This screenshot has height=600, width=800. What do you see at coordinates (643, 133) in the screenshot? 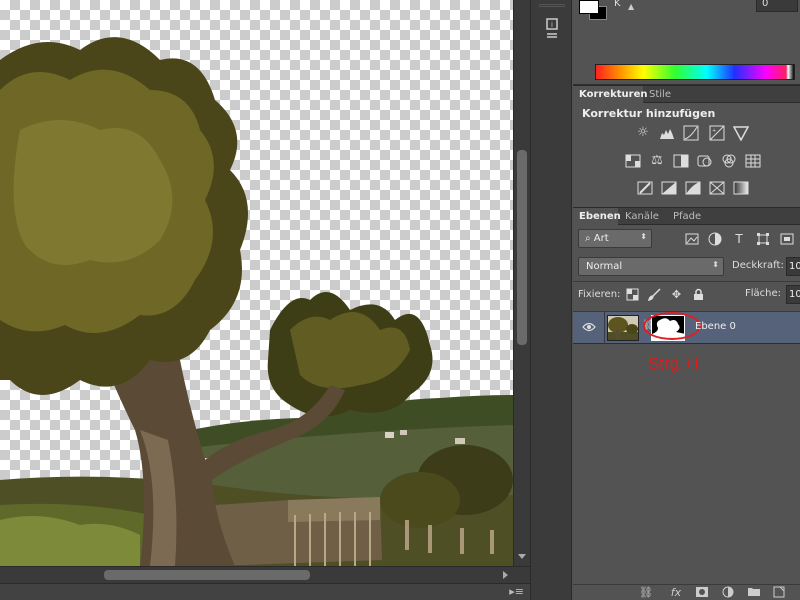
I see `brightness-contrast-icon: ☼` at bounding box center [643, 133].